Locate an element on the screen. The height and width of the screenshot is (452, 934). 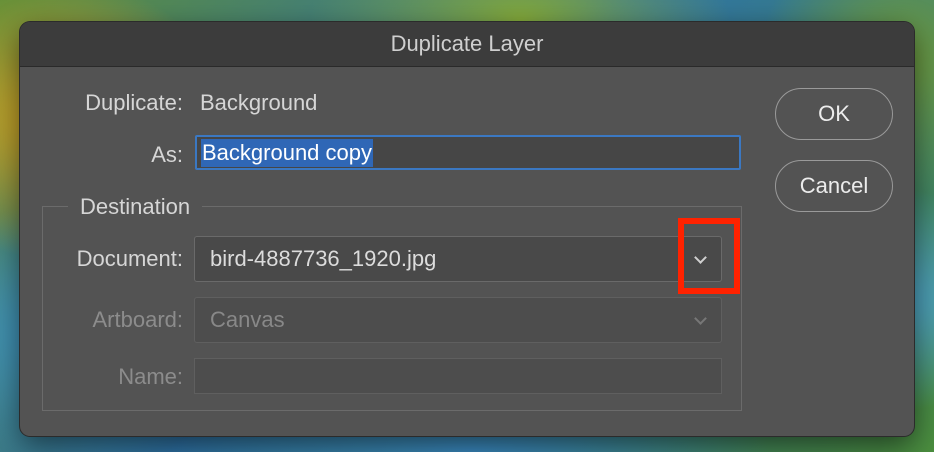
cancel-button: Cancel is located at coordinates (834, 186).